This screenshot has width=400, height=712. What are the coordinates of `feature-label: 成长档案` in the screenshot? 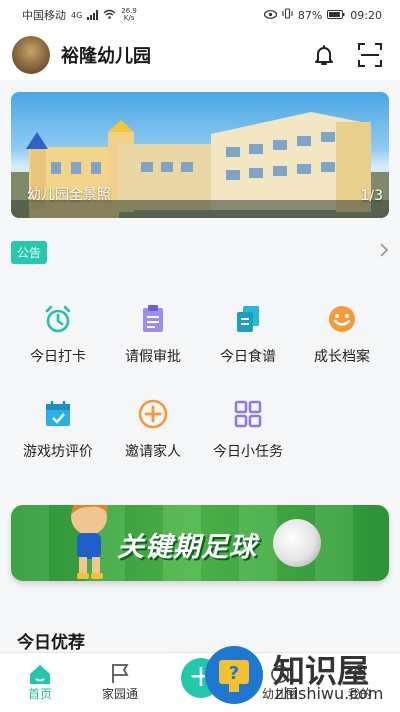 It's located at (342, 357).